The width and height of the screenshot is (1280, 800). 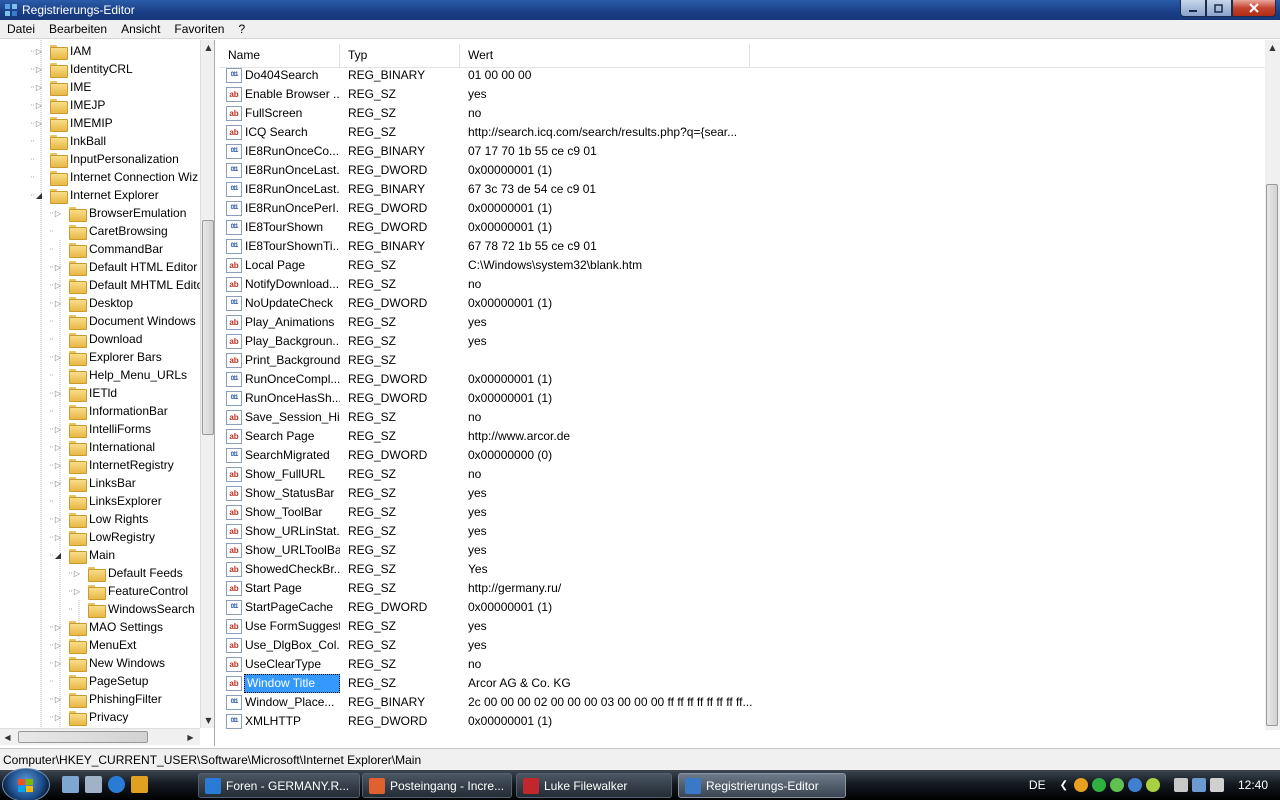 What do you see at coordinates (1216, 785) in the screenshot?
I see `volume-icon` at bounding box center [1216, 785].